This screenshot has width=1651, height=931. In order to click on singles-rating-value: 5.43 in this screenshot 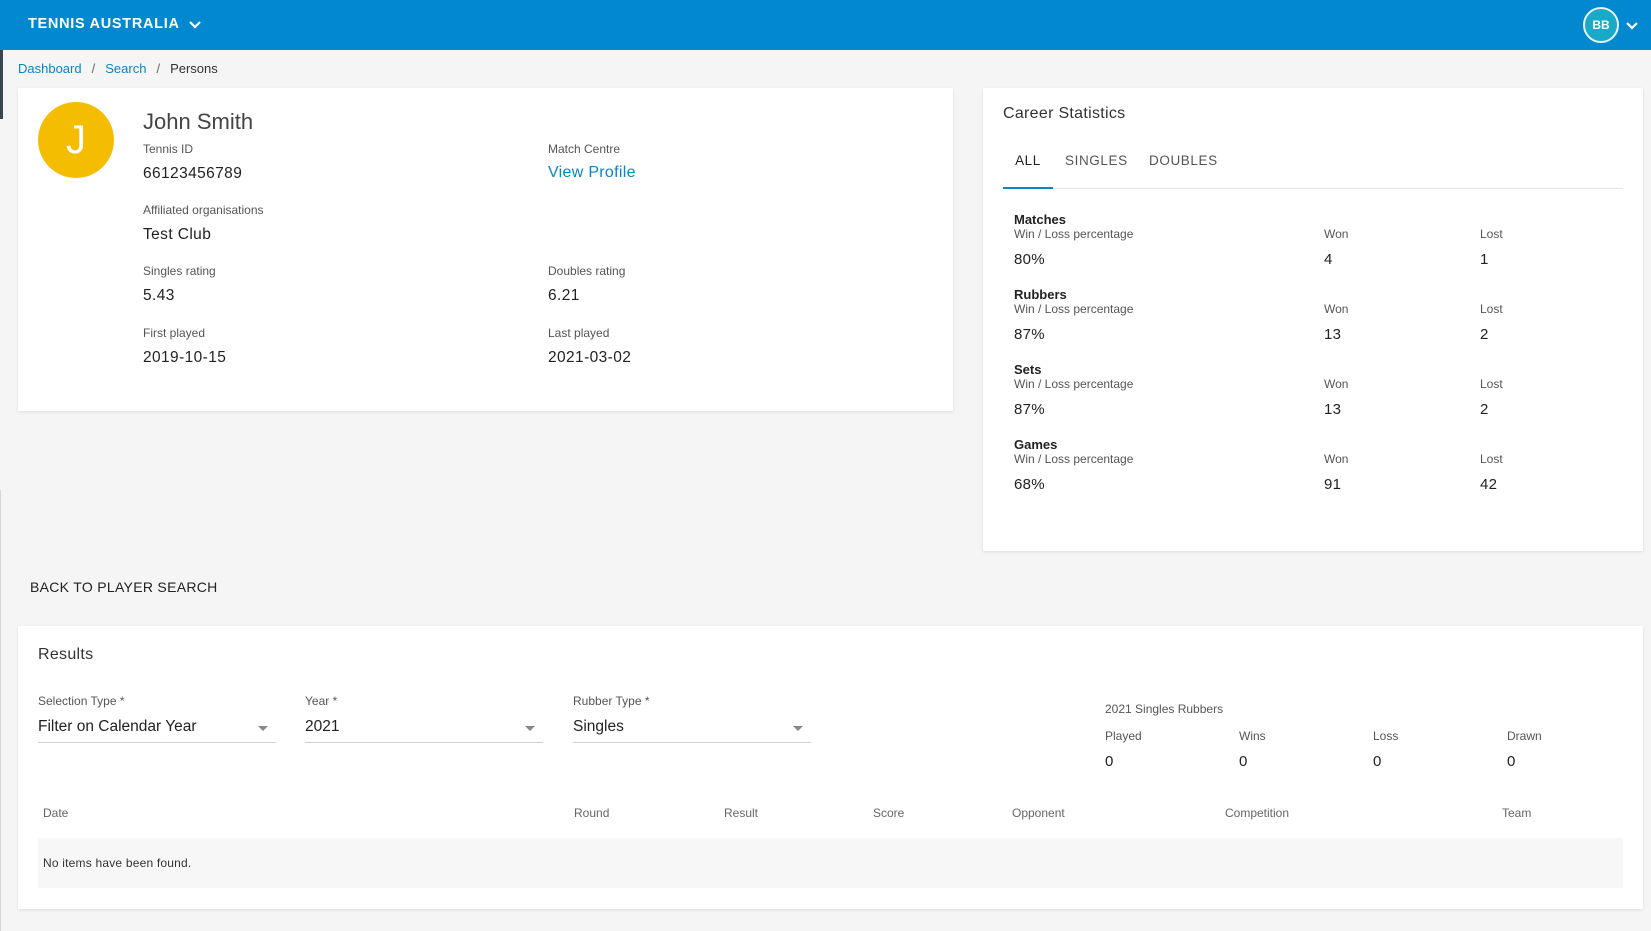, I will do `click(159, 295)`.